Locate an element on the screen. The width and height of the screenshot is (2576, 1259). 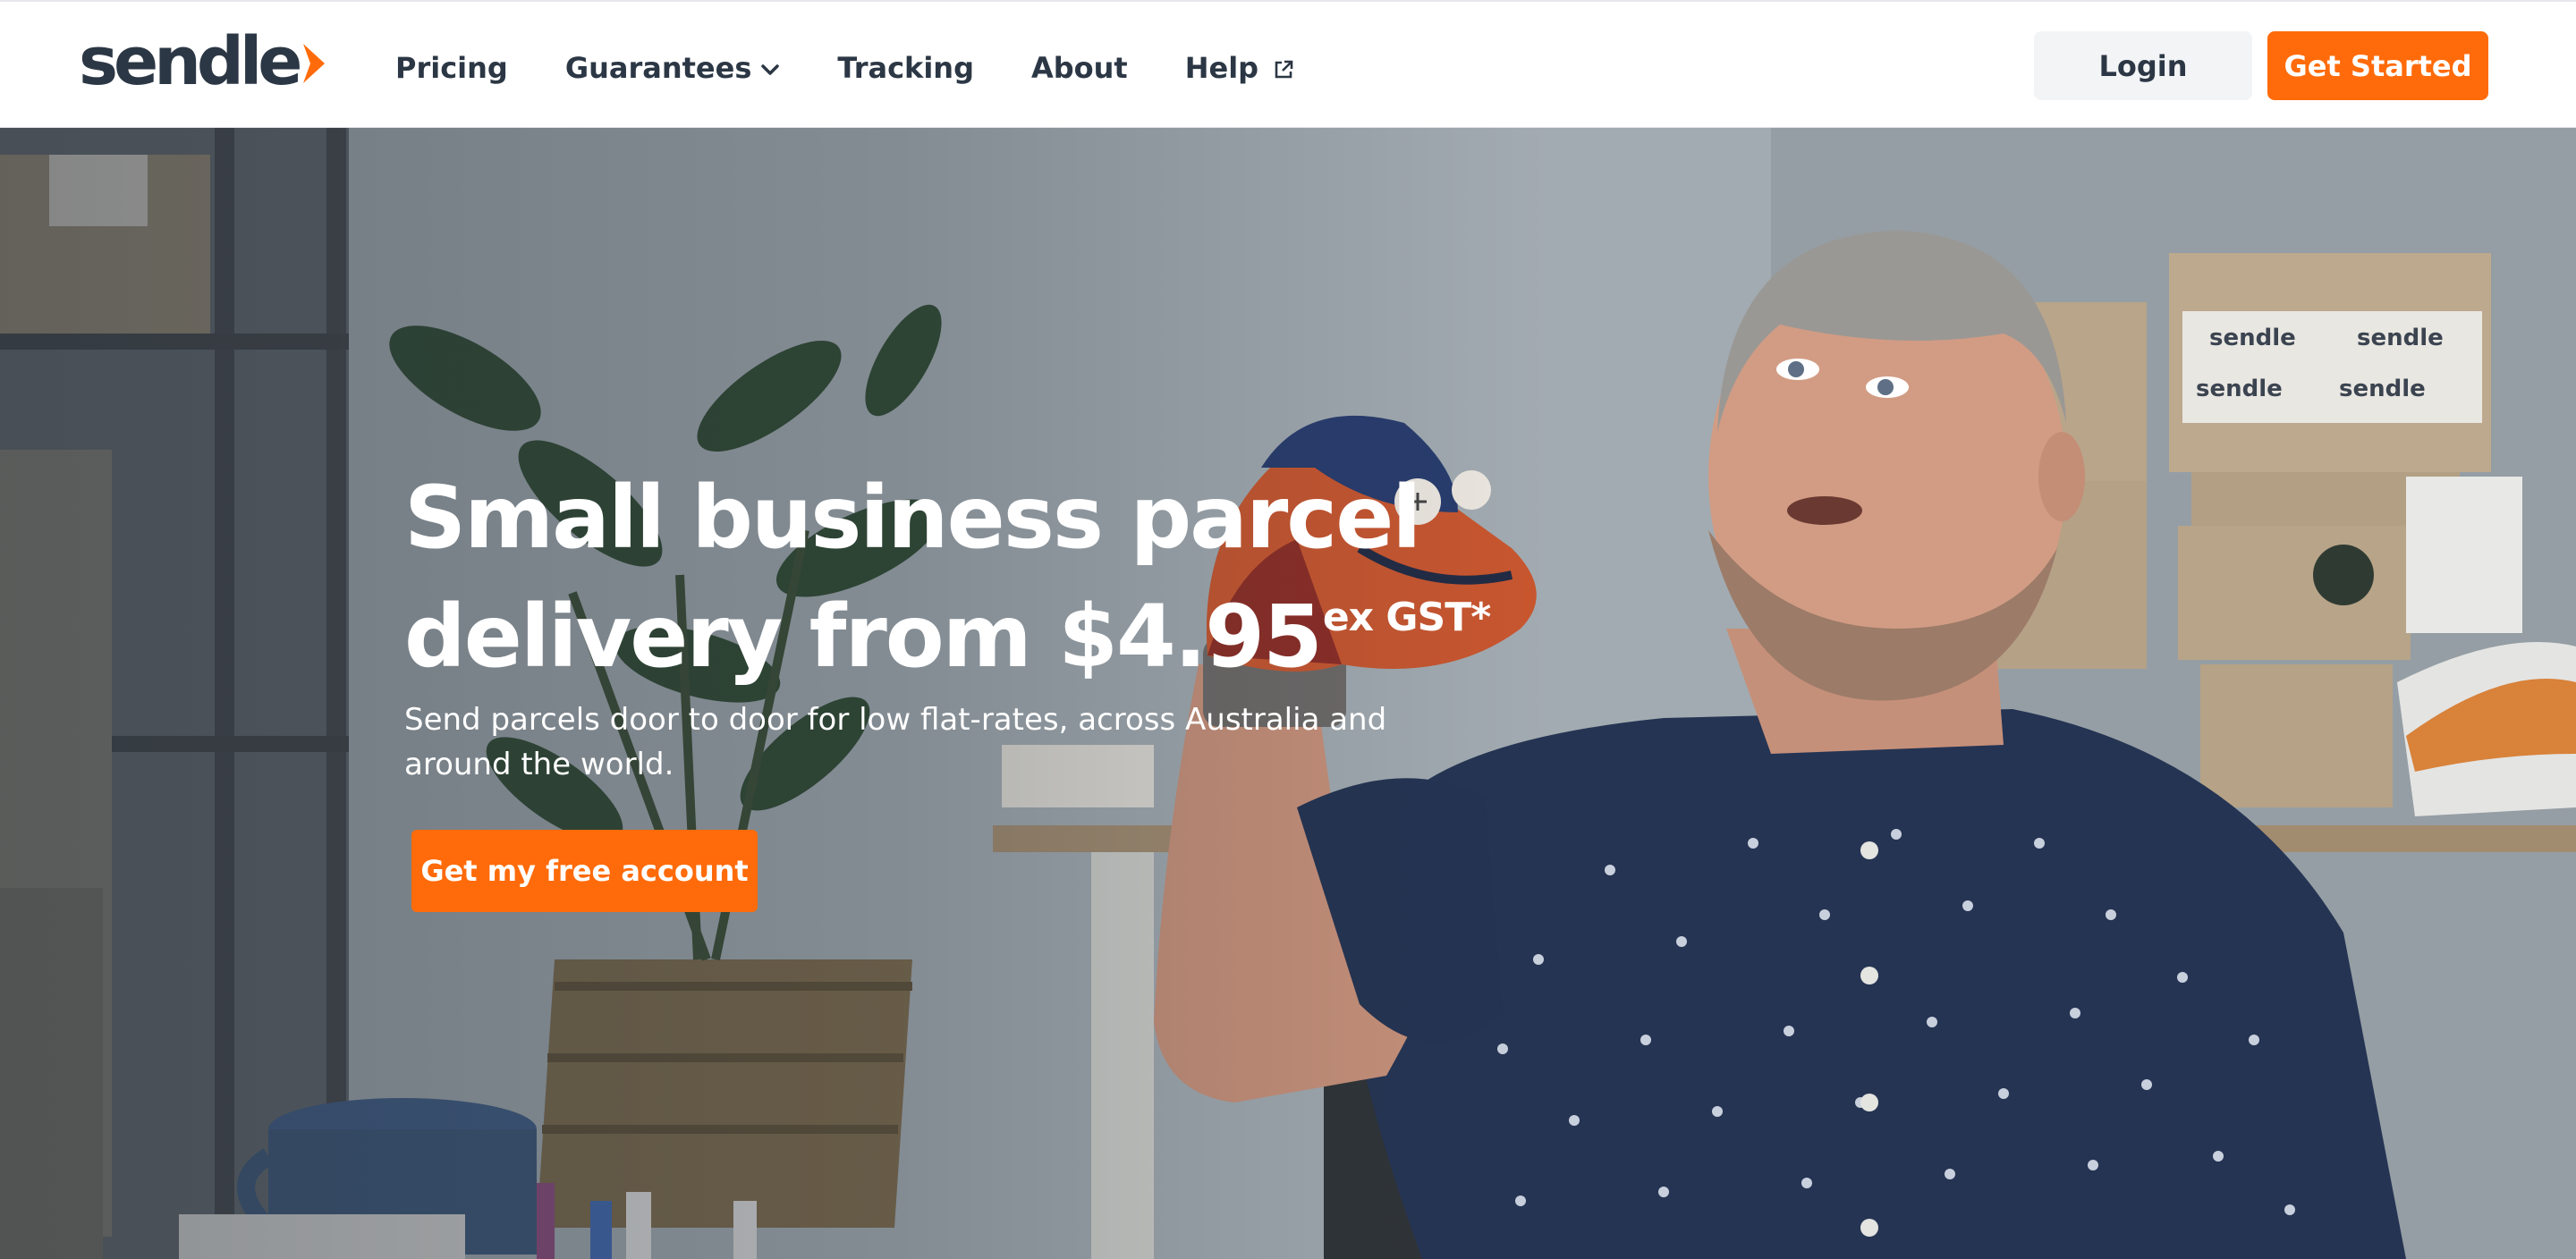
nav-about-label: About is located at coordinates (1079, 68).